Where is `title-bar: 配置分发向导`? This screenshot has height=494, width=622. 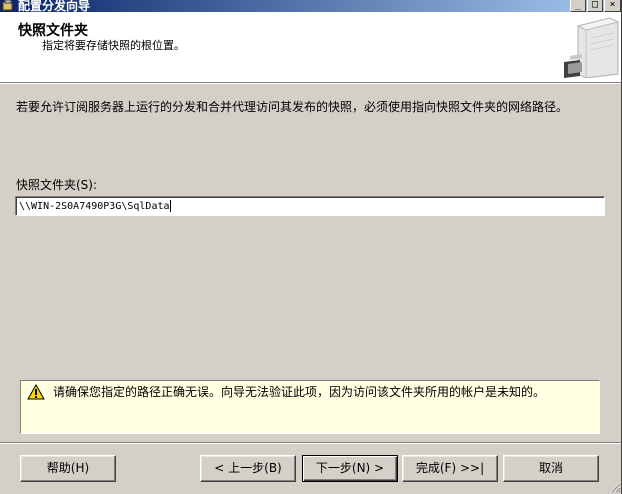
title-bar: 配置分发向导 is located at coordinates (311, 6).